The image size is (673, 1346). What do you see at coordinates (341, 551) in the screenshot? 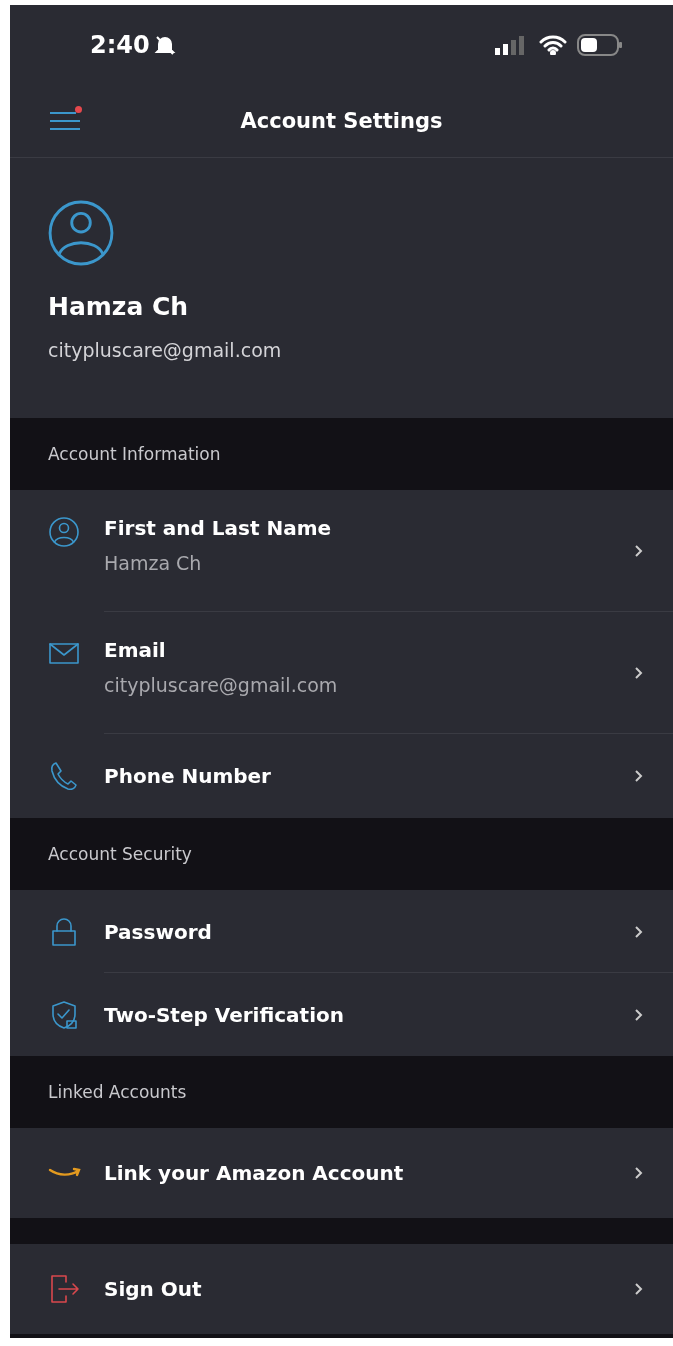
I see `settings-row: First and Last Name Hamza Ch` at bounding box center [341, 551].